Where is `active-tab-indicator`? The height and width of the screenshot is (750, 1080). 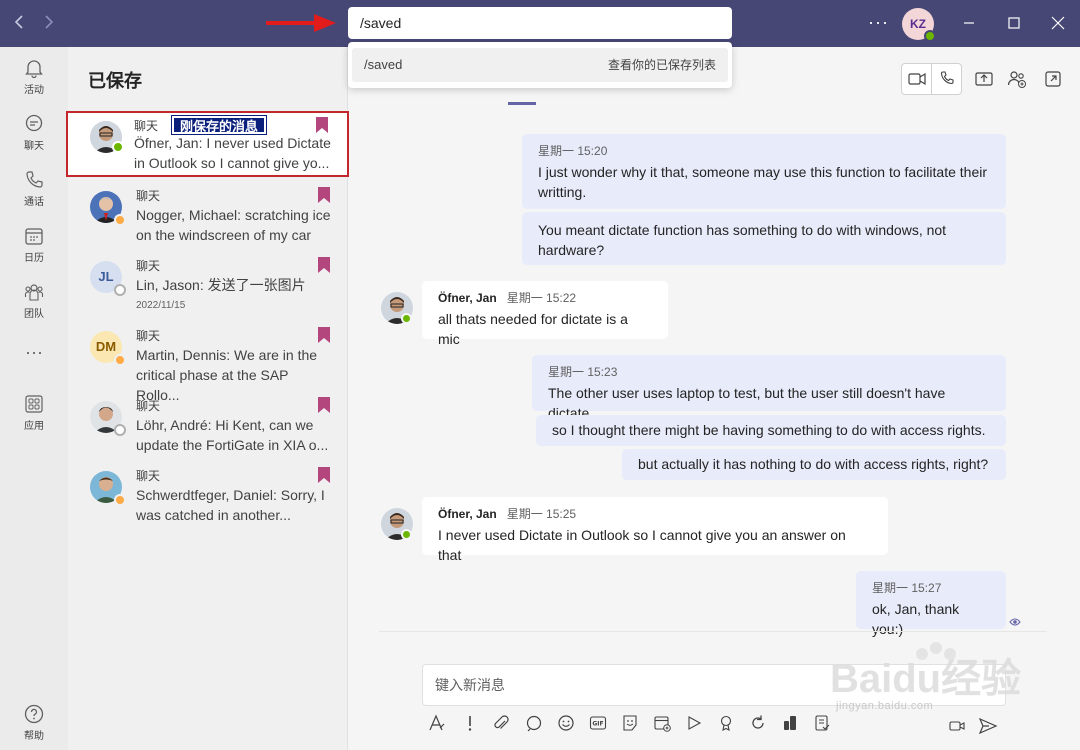
active-tab-indicator is located at coordinates (522, 103).